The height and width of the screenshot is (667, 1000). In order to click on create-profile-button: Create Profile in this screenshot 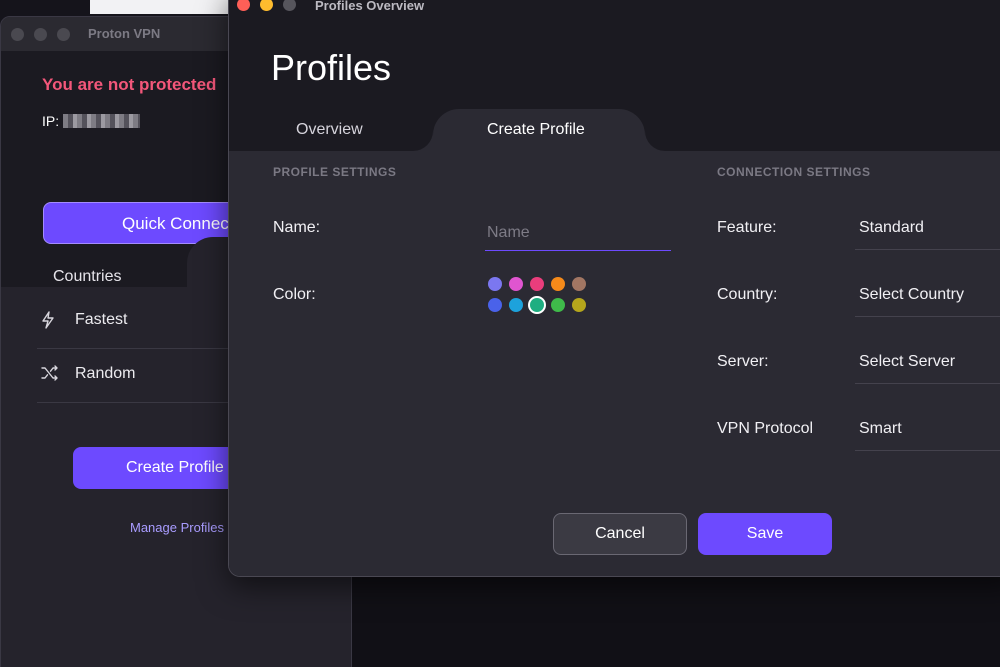, I will do `click(158, 468)`.